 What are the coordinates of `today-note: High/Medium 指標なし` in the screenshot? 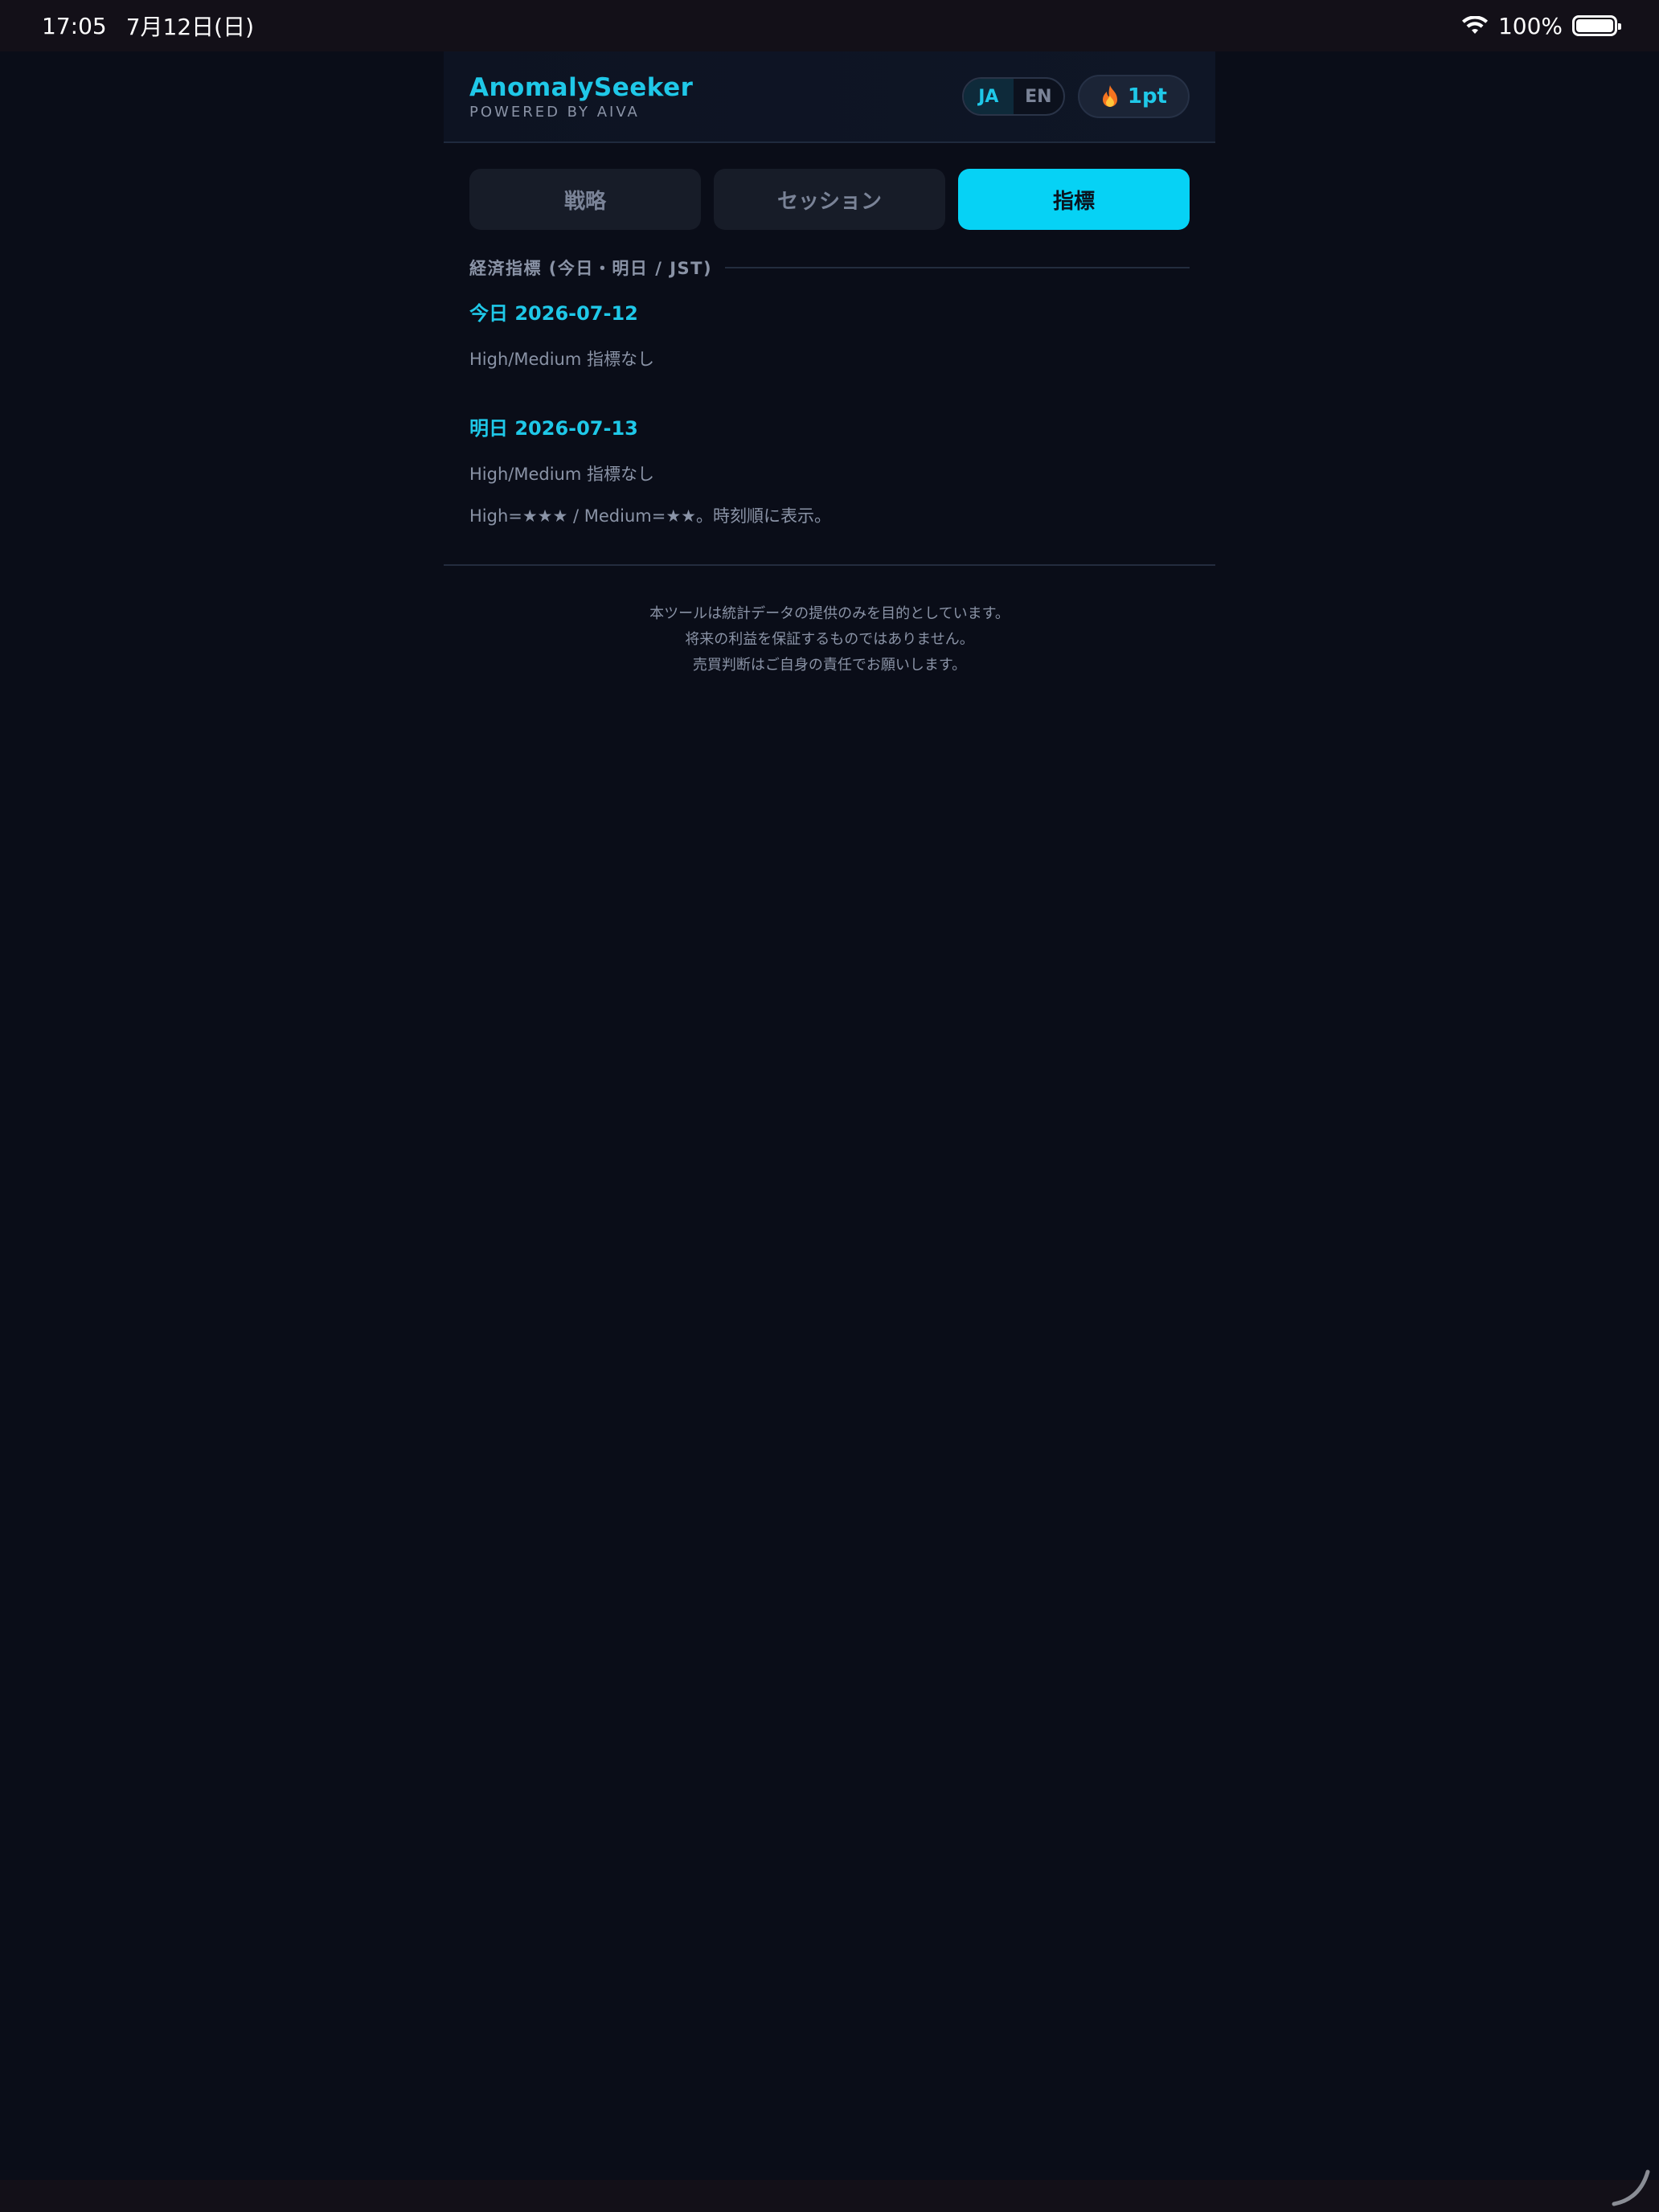 It's located at (561, 359).